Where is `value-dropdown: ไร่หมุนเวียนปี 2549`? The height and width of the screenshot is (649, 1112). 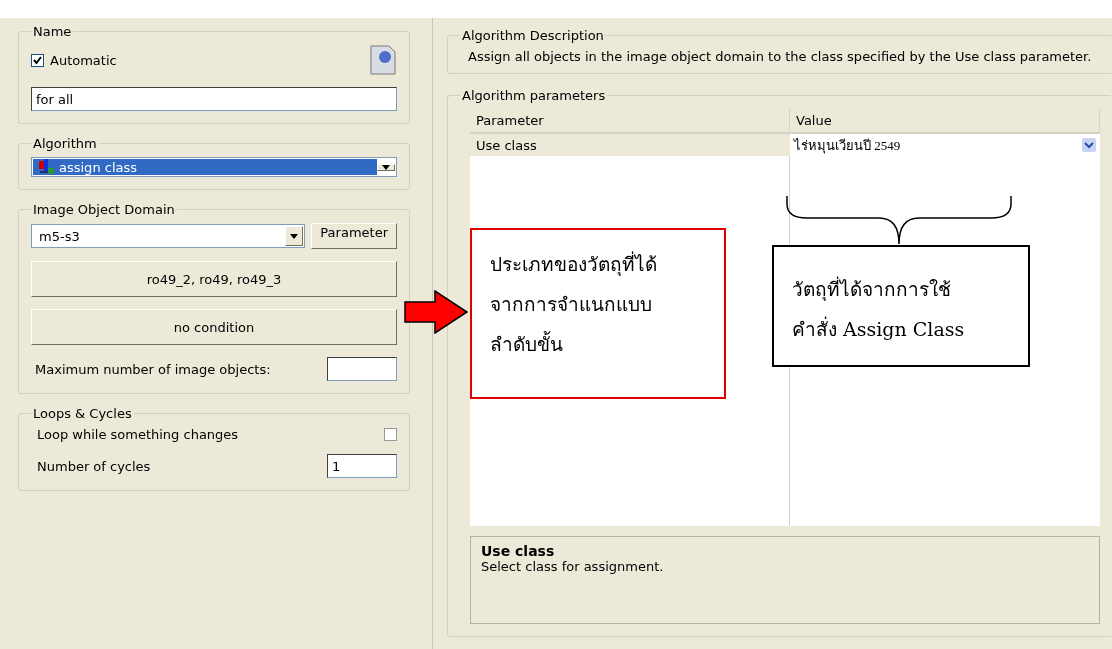 value-dropdown: ไร่หมุนเวียนปี 2549 is located at coordinates (945, 145).